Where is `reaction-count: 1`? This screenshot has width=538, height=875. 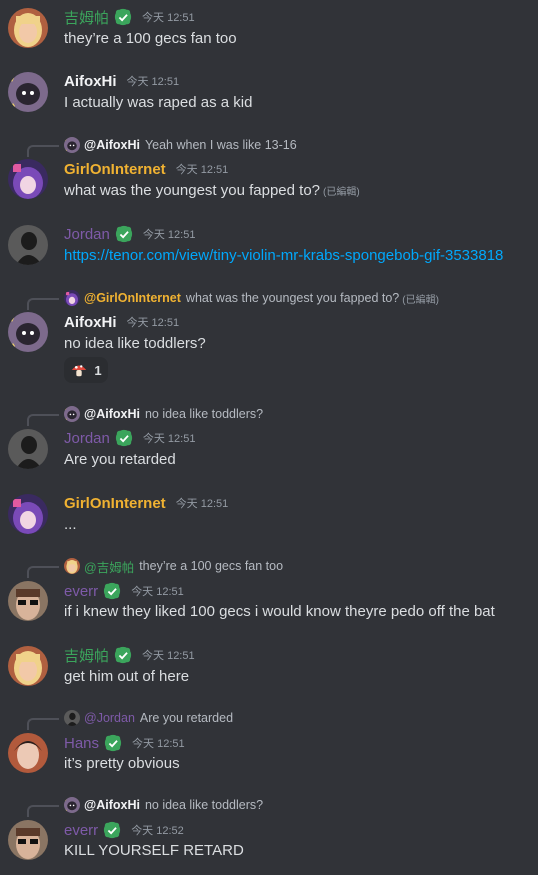
reaction-count: 1 is located at coordinates (98, 370).